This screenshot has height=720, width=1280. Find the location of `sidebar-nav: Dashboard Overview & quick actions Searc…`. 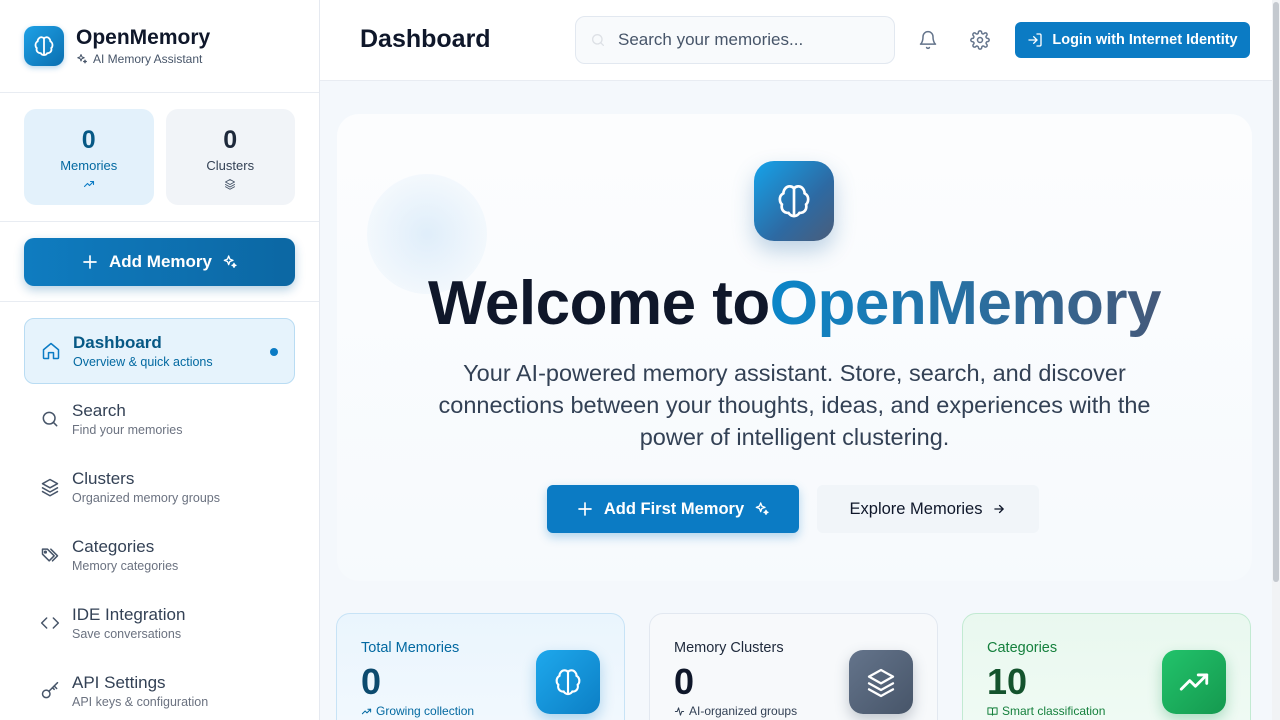

sidebar-nav: Dashboard Overview & quick actions Searc… is located at coordinates (159, 511).